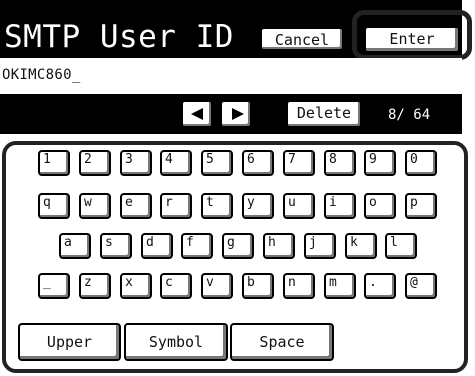 The height and width of the screenshot is (376, 475). I want to click on key-row4-7: m, so click(340, 286).